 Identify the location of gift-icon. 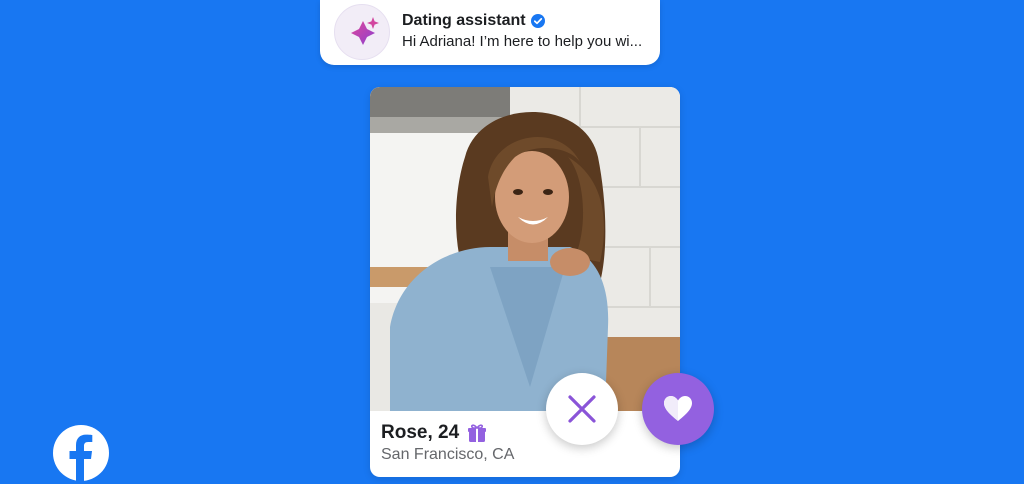
(477, 433).